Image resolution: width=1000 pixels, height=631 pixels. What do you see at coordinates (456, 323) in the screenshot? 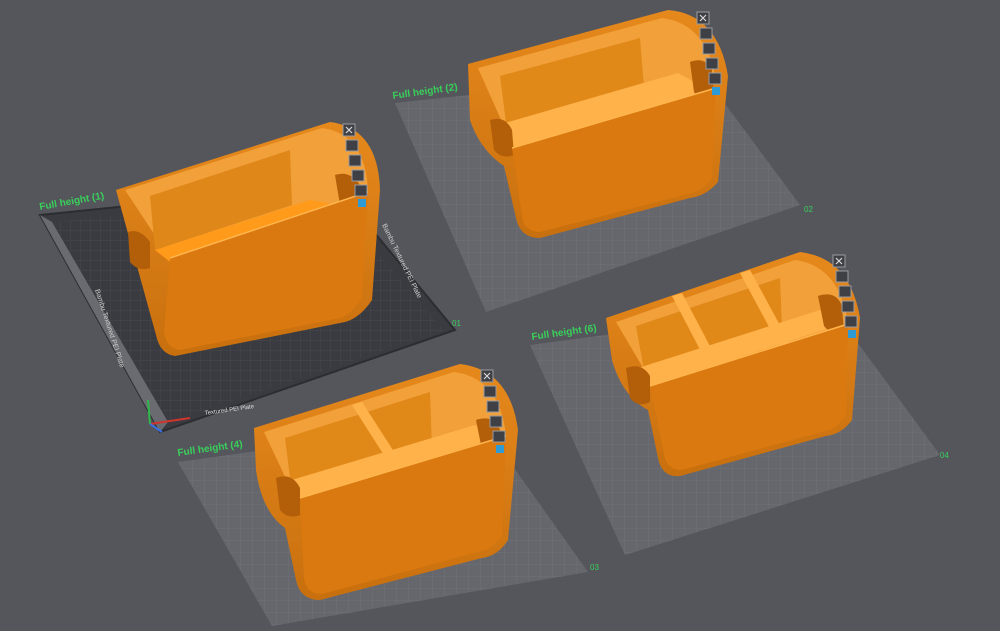
I see `plate-1-number: 01` at bounding box center [456, 323].